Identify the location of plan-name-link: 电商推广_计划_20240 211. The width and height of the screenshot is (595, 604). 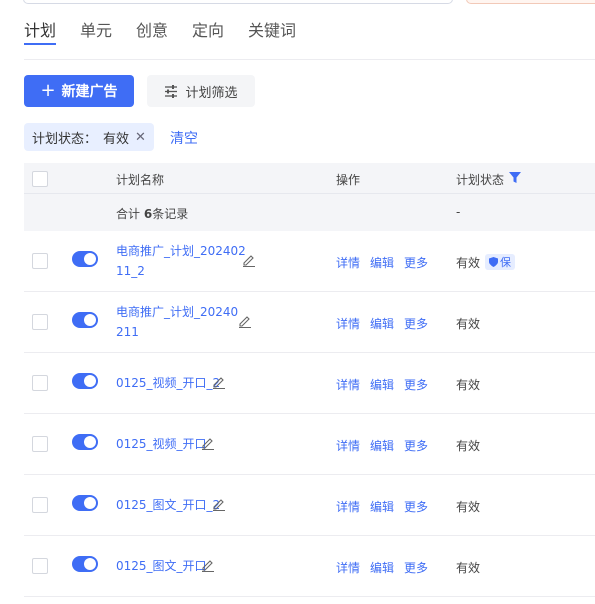
(177, 322).